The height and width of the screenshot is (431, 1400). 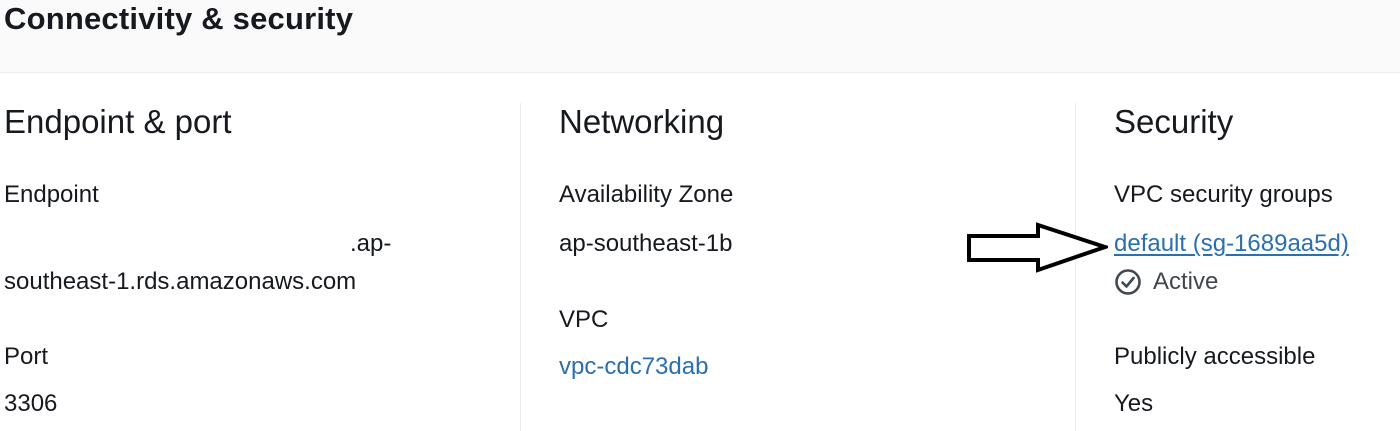 What do you see at coordinates (1037, 247) in the screenshot?
I see `arrow-right-icon` at bounding box center [1037, 247].